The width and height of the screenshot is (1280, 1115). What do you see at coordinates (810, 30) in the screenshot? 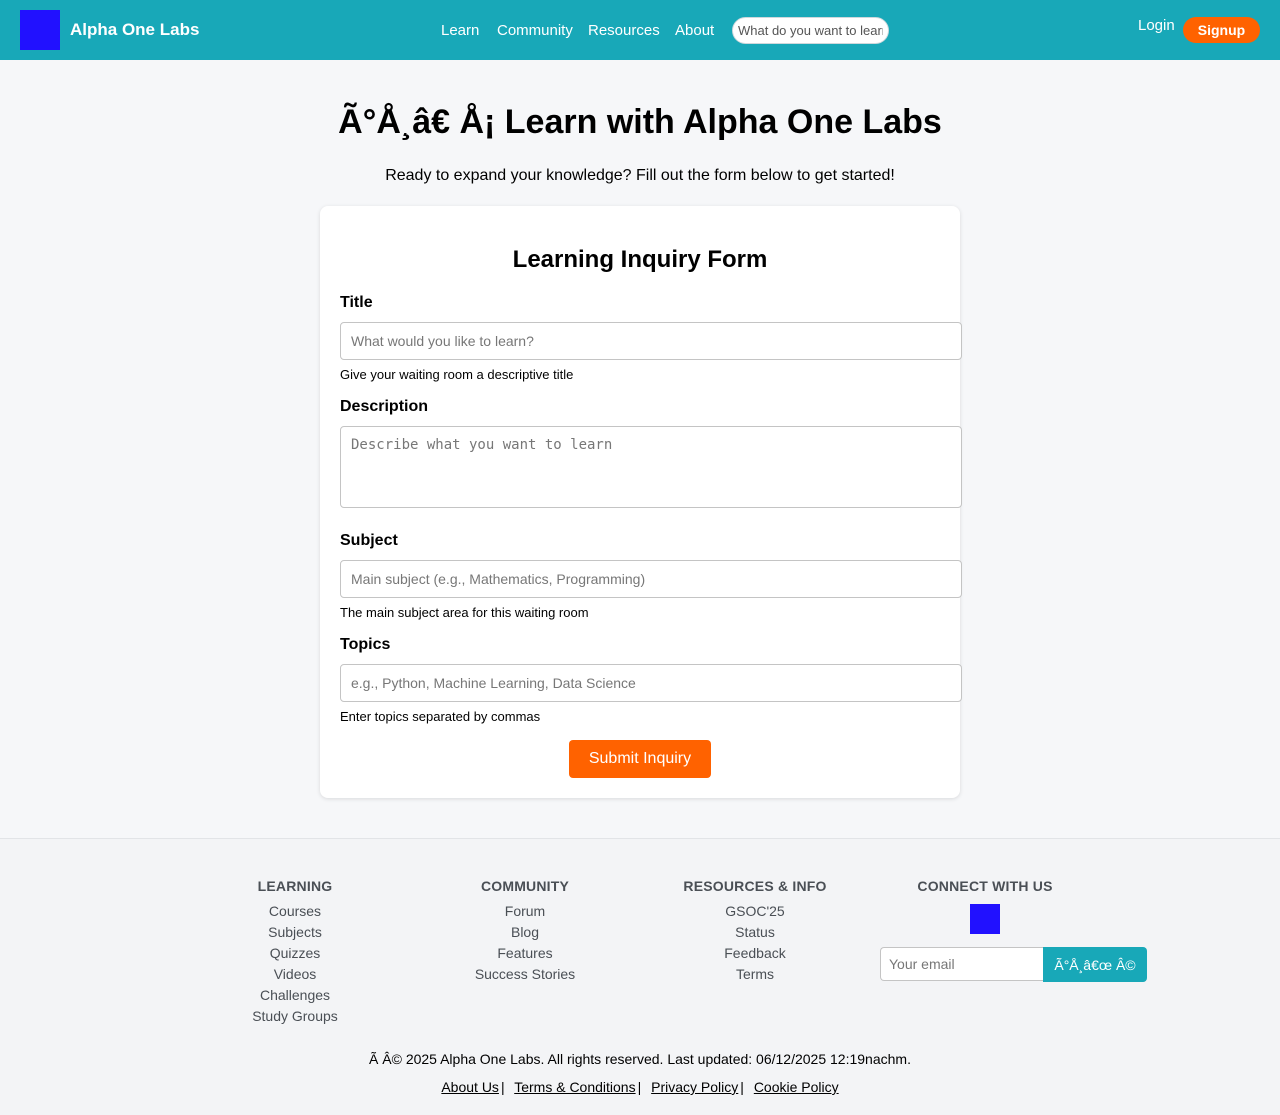
I see `search-input` at bounding box center [810, 30].